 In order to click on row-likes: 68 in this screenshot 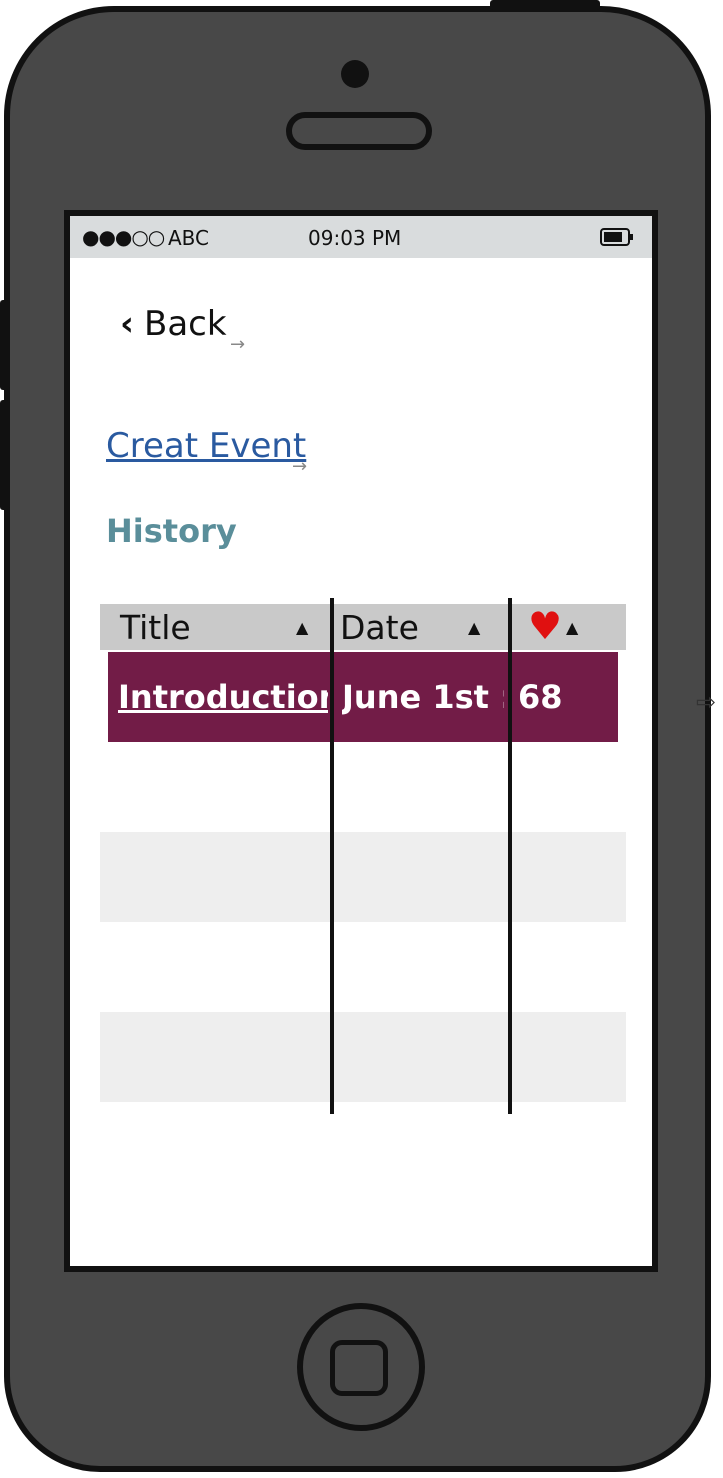, I will do `click(540, 697)`.